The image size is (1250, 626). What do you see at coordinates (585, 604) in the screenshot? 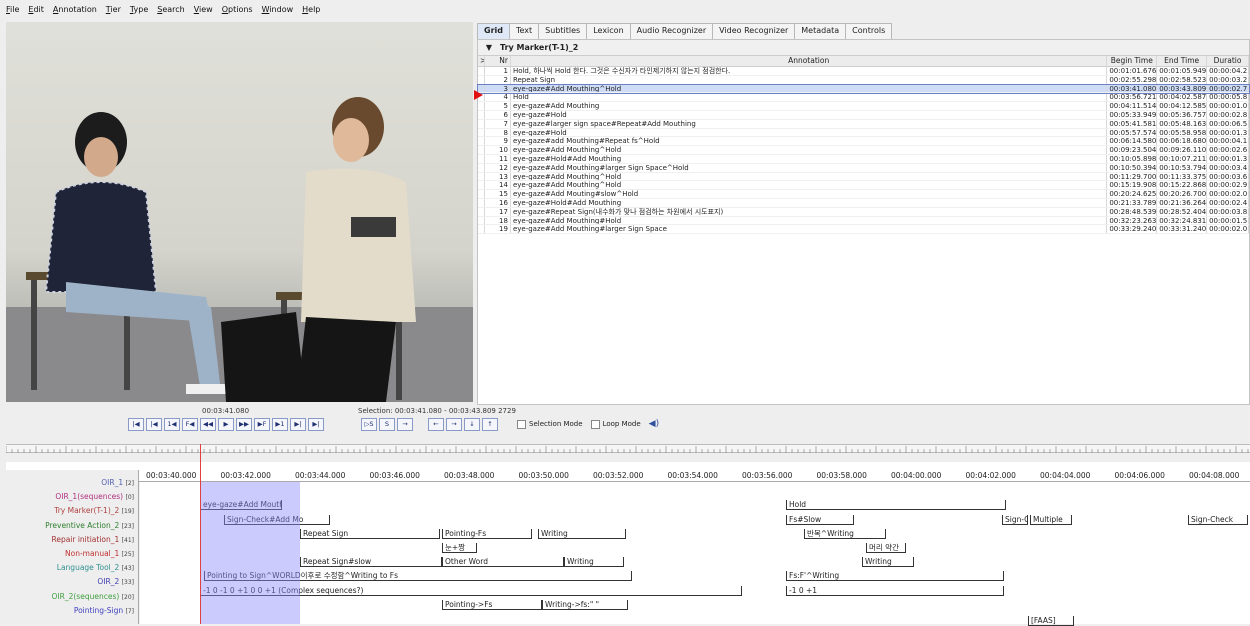
I see `annotation-box: Writing->fs:" "` at bounding box center [585, 604].